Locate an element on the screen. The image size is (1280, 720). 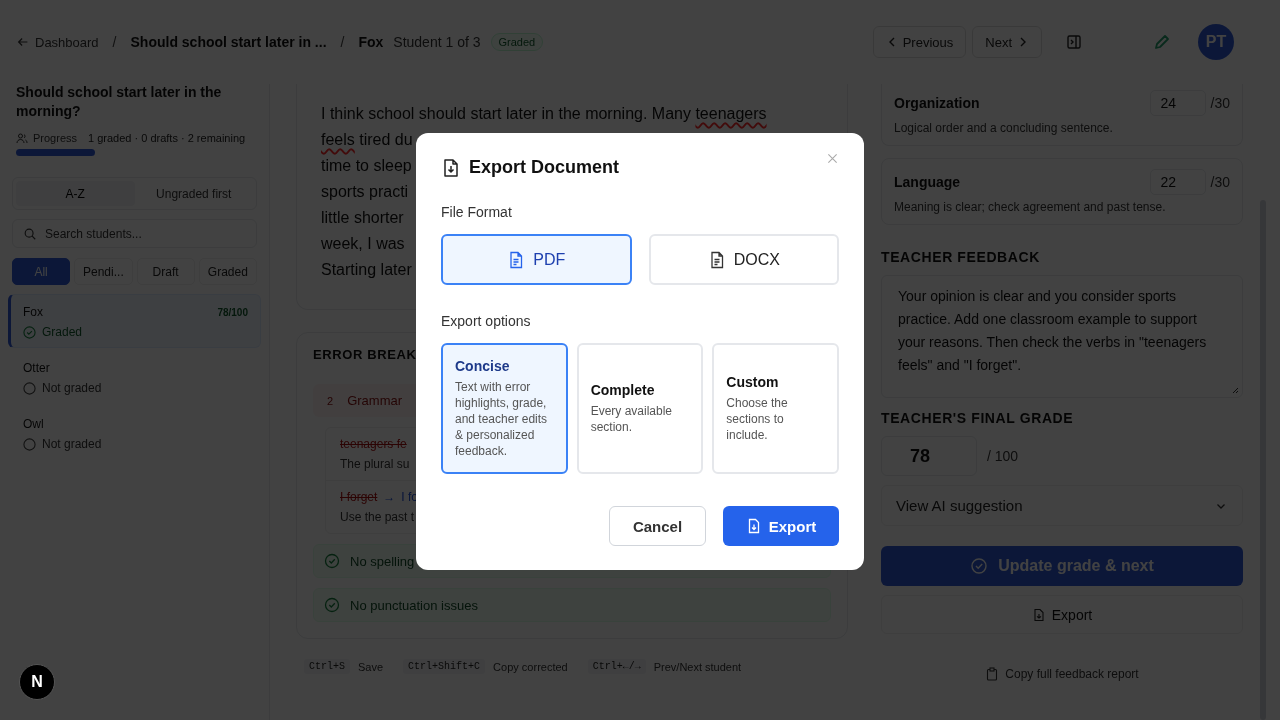
check-text: No punctuation issues is located at coordinates (414, 605).